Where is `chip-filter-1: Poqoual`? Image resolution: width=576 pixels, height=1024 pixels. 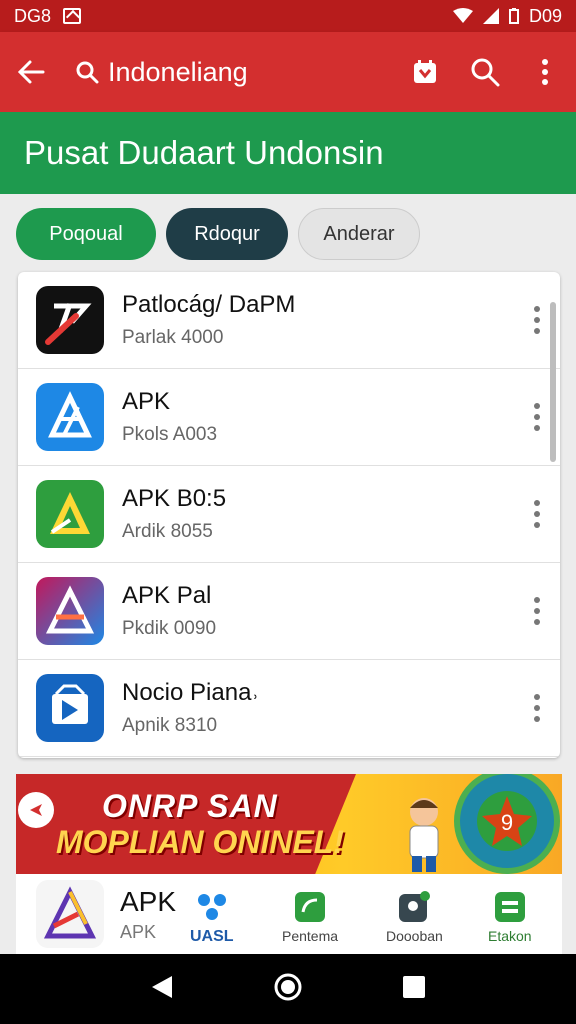
chip-filter-1: Poqoual is located at coordinates (86, 234).